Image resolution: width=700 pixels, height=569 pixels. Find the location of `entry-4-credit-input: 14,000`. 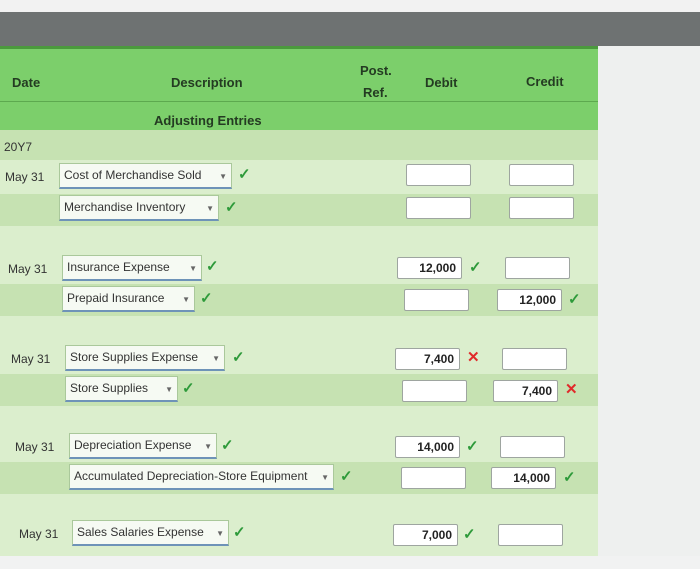

entry-4-credit-input: 14,000 is located at coordinates (523, 478).